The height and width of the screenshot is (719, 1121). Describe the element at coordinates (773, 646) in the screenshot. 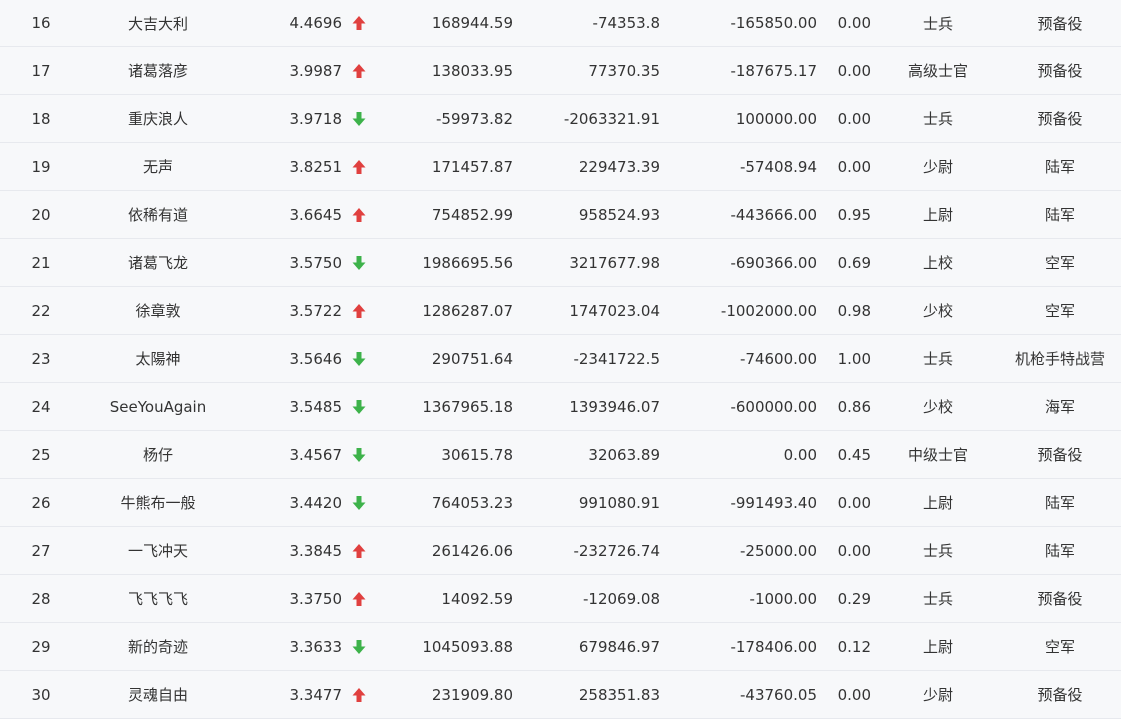

I see `value-3-cell: -178406.00` at that location.